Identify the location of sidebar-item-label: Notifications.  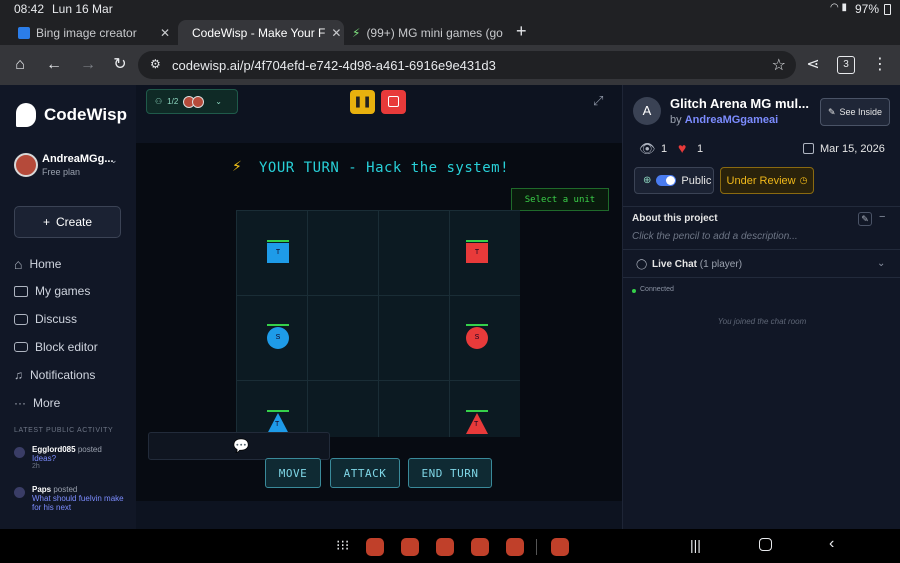
(63, 375).